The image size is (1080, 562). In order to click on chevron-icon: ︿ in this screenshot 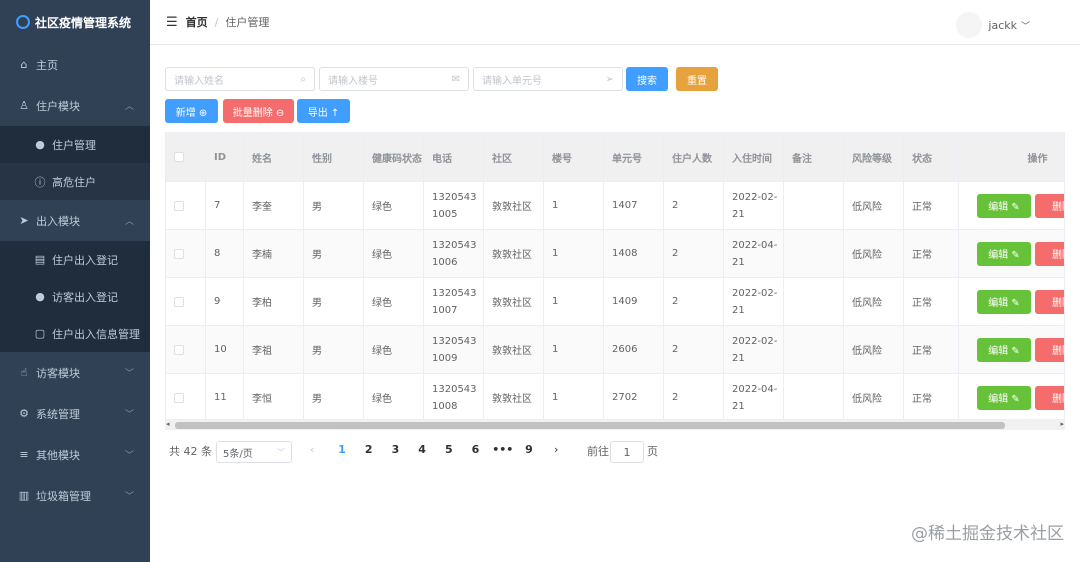, I will do `click(129, 107)`.